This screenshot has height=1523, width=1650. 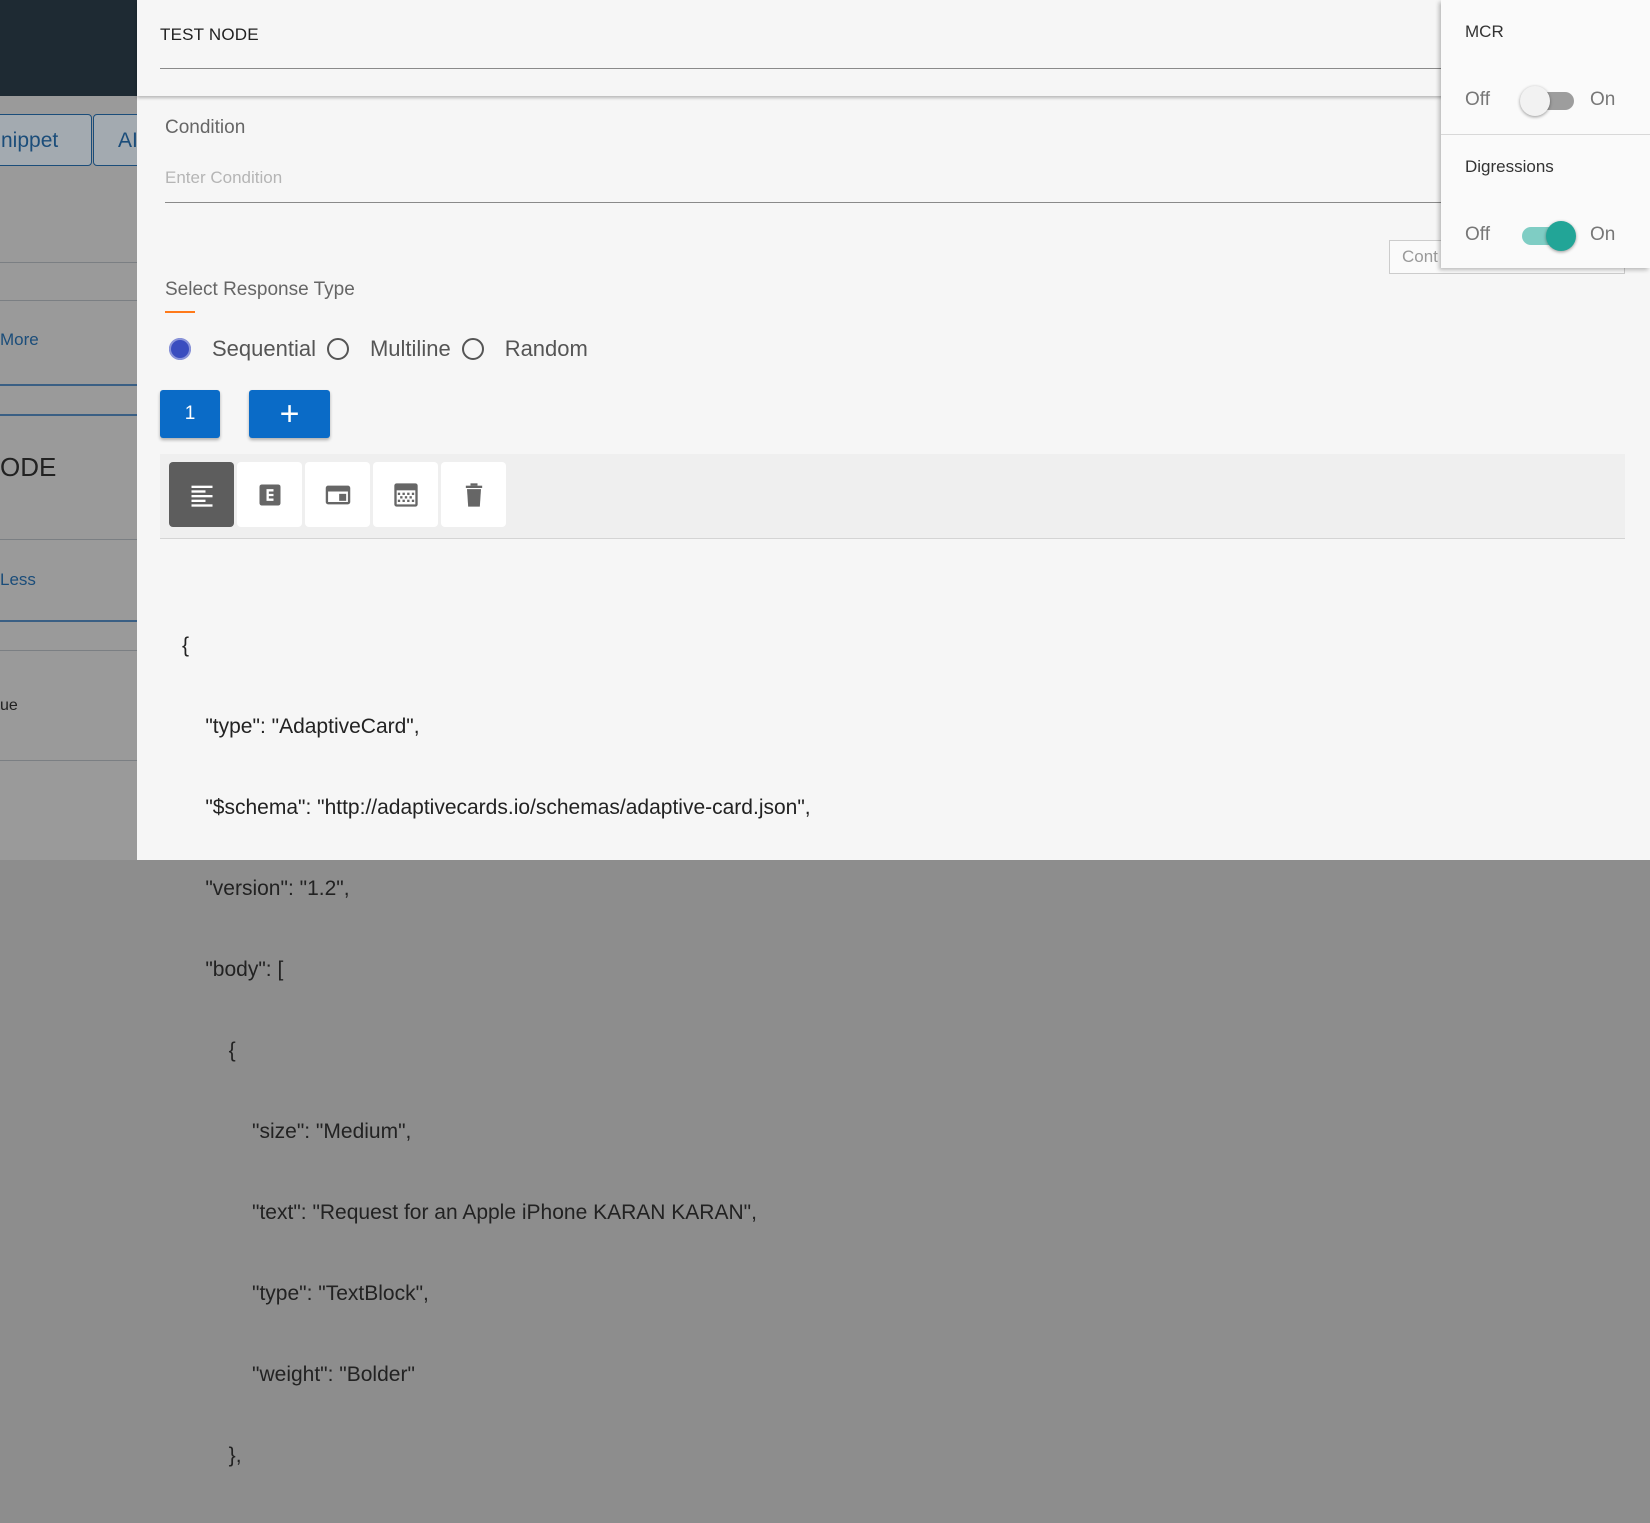 I want to click on mcr-off-label: Off, so click(x=1477, y=99).